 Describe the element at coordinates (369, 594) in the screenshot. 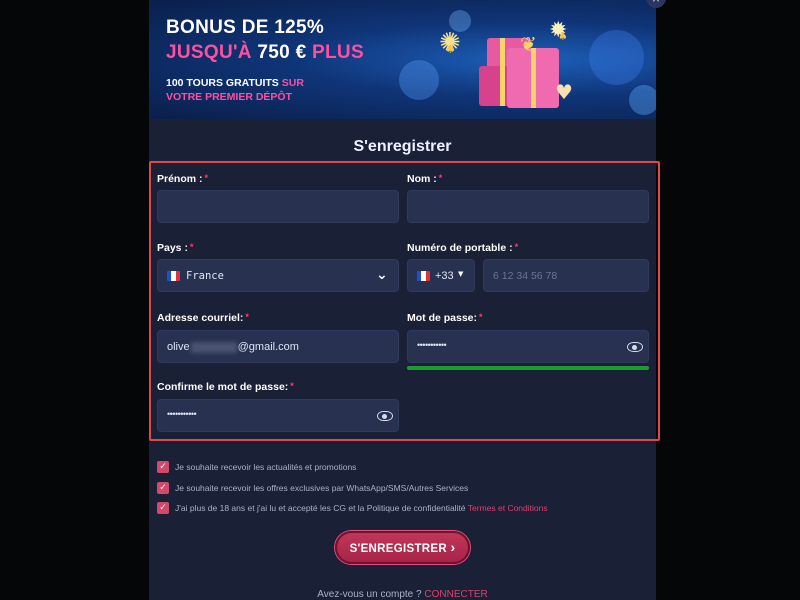

I see `login-prompt-text: Avez-vous un compte ?` at that location.